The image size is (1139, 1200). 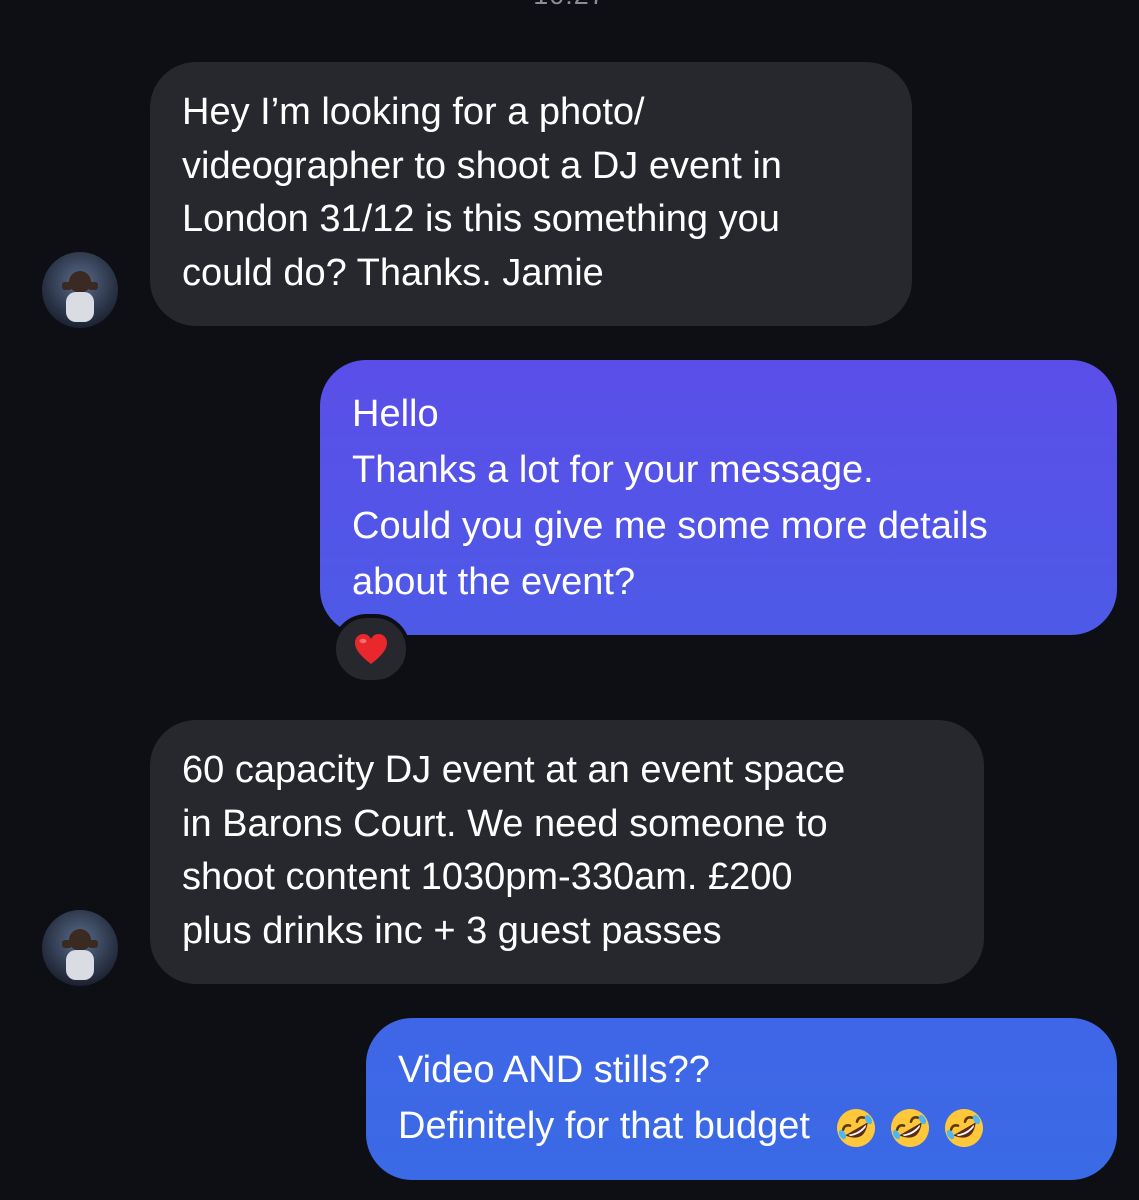 What do you see at coordinates (395, 414) in the screenshot?
I see `message-line: Hello` at bounding box center [395, 414].